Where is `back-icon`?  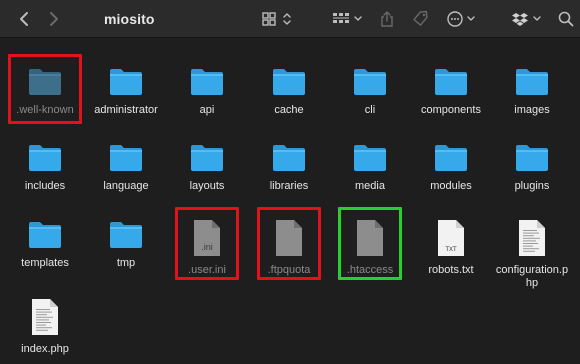 back-icon is located at coordinates (24, 19).